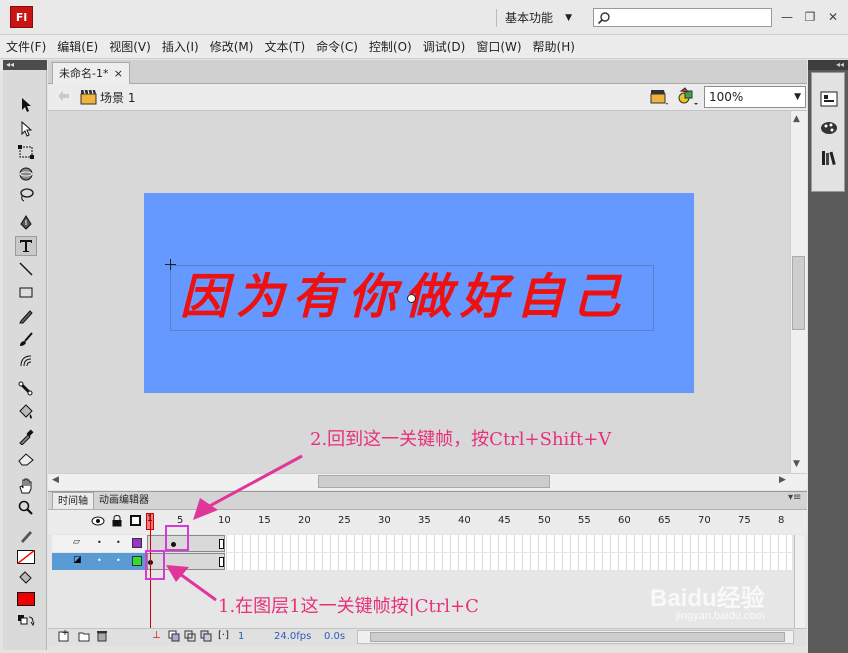  Describe the element at coordinates (55, 480) in the screenshot. I see `scroll-left-icon: ◀` at that location.